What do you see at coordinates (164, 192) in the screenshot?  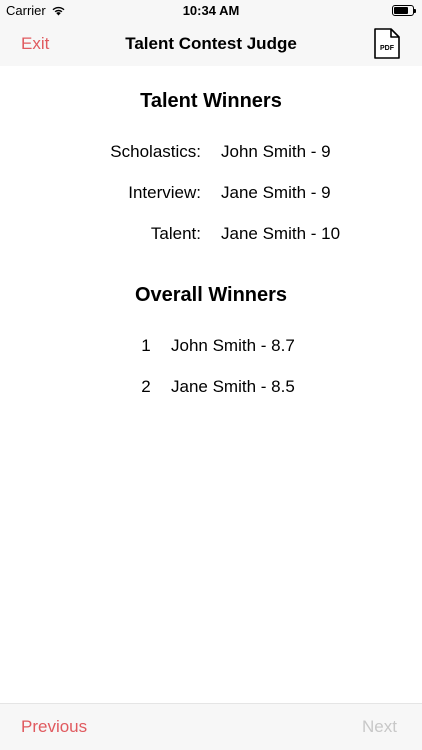 I see `category-label: Interview:` at bounding box center [164, 192].